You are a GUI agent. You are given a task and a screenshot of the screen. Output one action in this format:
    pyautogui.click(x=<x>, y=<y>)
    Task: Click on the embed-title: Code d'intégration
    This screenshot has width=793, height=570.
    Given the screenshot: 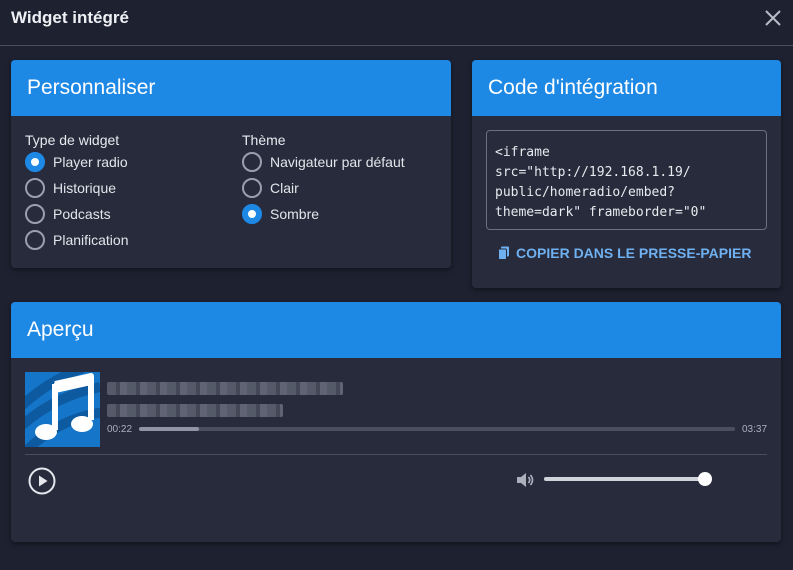 What is the action you would take?
    pyautogui.click(x=626, y=88)
    